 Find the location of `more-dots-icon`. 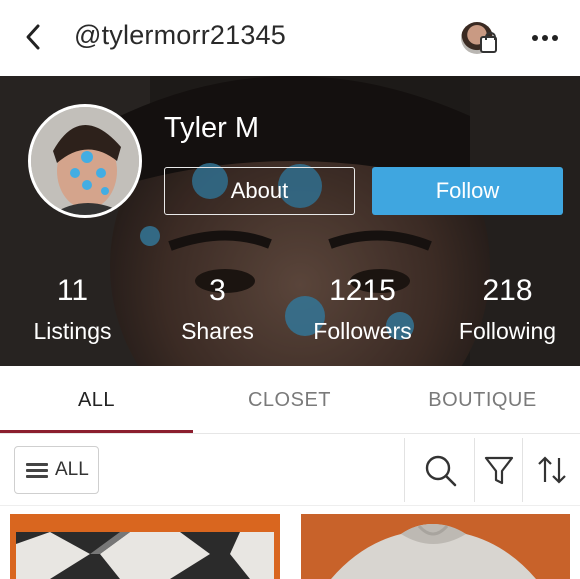

more-dots-icon is located at coordinates (545, 38).